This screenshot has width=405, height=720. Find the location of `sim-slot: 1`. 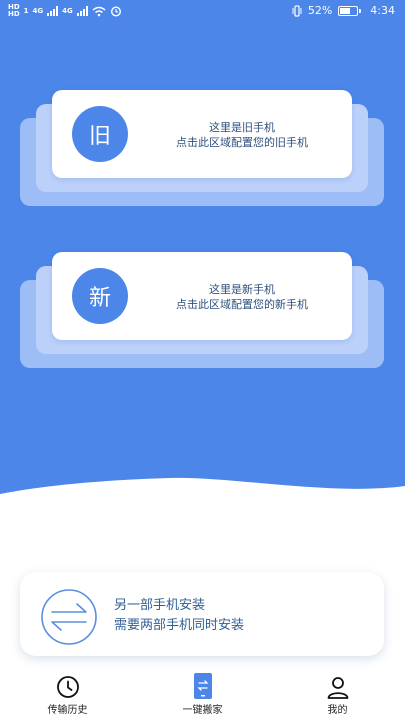

sim-slot: 1 is located at coordinates (26, 10).